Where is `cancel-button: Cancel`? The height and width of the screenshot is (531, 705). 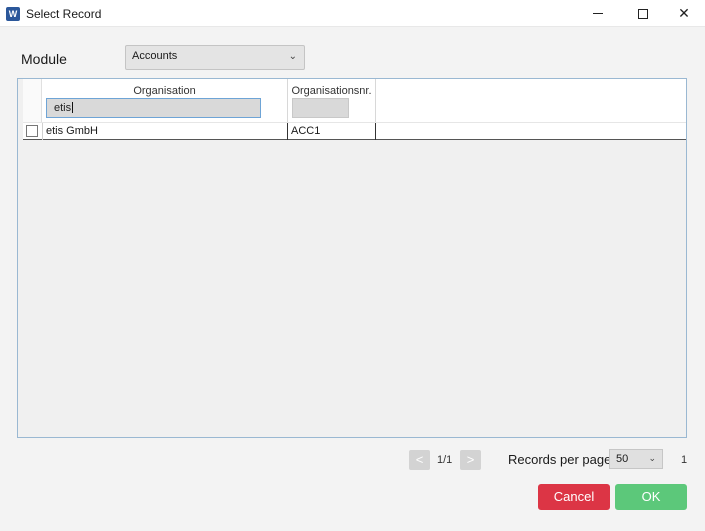 cancel-button: Cancel is located at coordinates (574, 497).